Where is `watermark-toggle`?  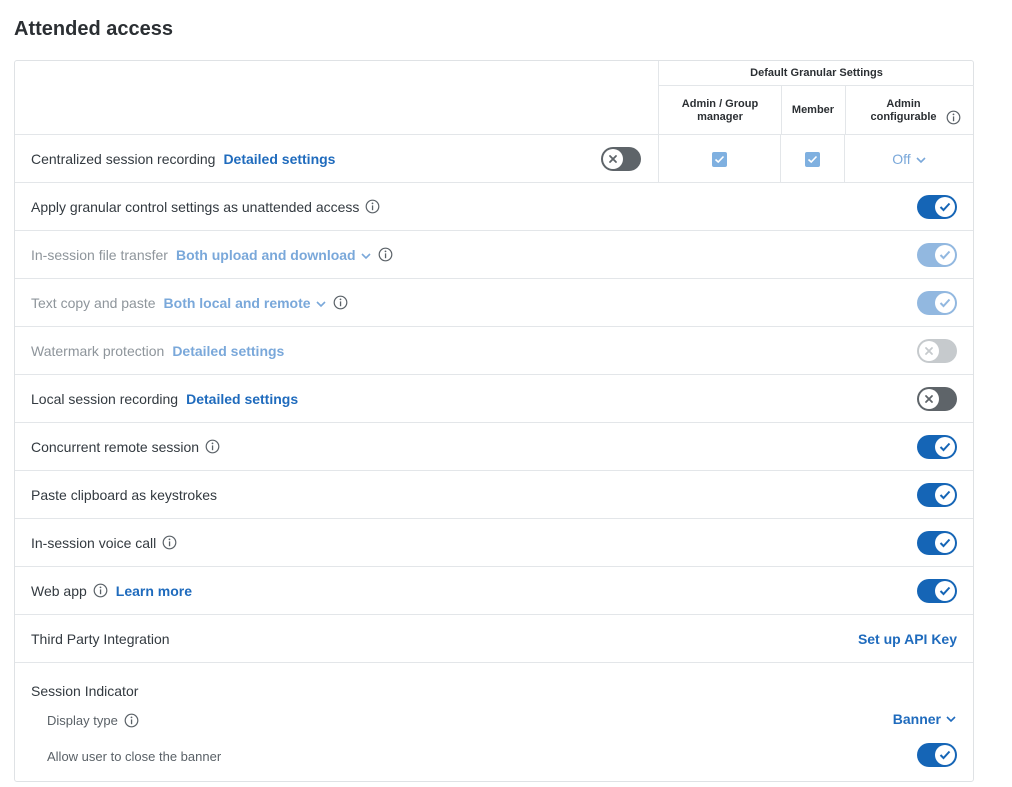
watermark-toggle is located at coordinates (937, 351).